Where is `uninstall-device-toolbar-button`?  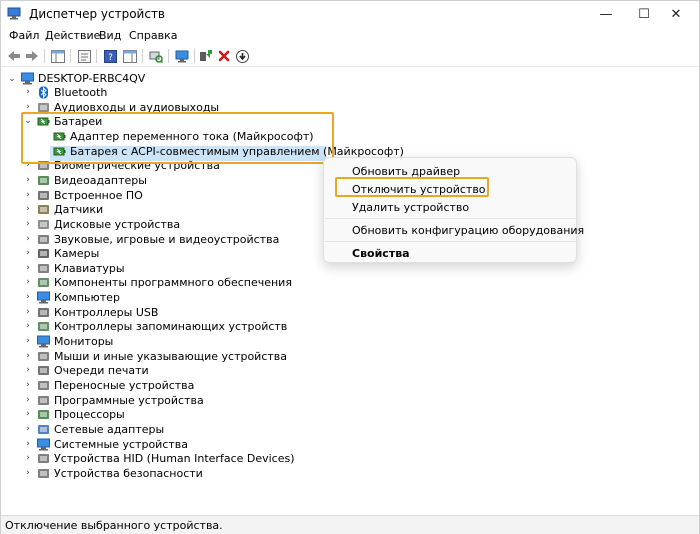 uninstall-device-toolbar-button is located at coordinates (224, 56).